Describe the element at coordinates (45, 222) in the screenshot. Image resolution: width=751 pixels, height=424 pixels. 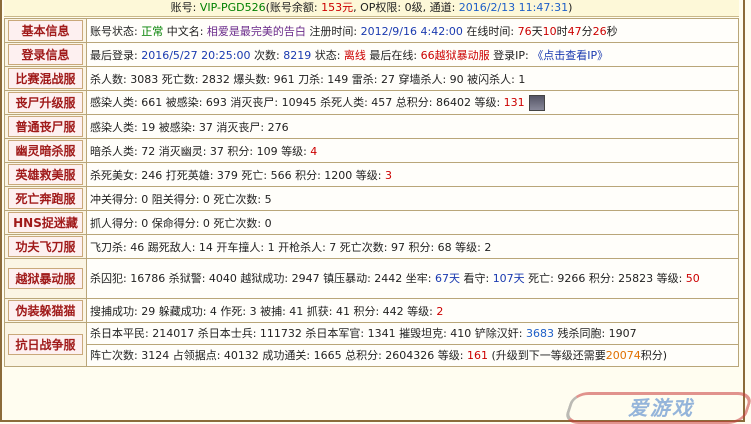
I see `category-hns: HNS捉迷藏` at that location.